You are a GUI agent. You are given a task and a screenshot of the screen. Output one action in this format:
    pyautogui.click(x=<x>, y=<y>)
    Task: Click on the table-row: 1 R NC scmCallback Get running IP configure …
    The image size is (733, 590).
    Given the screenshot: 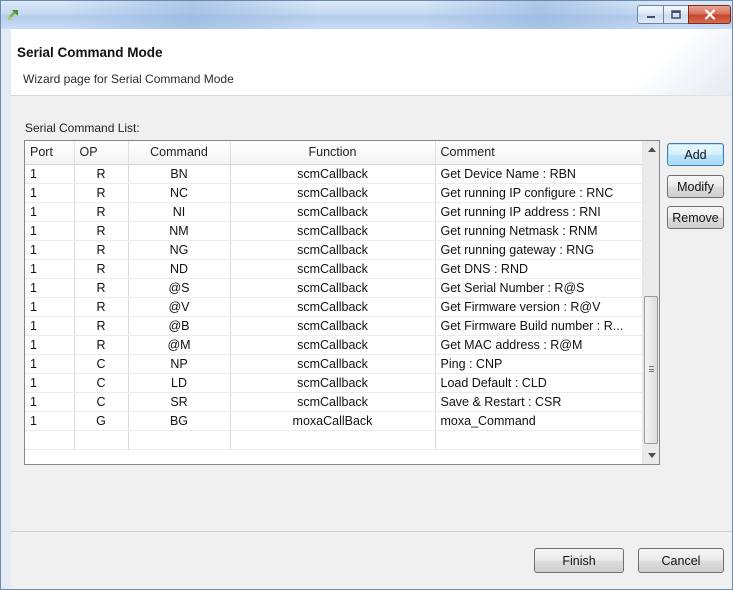 What is the action you would take?
    pyautogui.click(x=334, y=193)
    